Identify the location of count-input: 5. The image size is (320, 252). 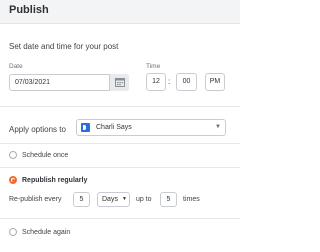
(168, 199).